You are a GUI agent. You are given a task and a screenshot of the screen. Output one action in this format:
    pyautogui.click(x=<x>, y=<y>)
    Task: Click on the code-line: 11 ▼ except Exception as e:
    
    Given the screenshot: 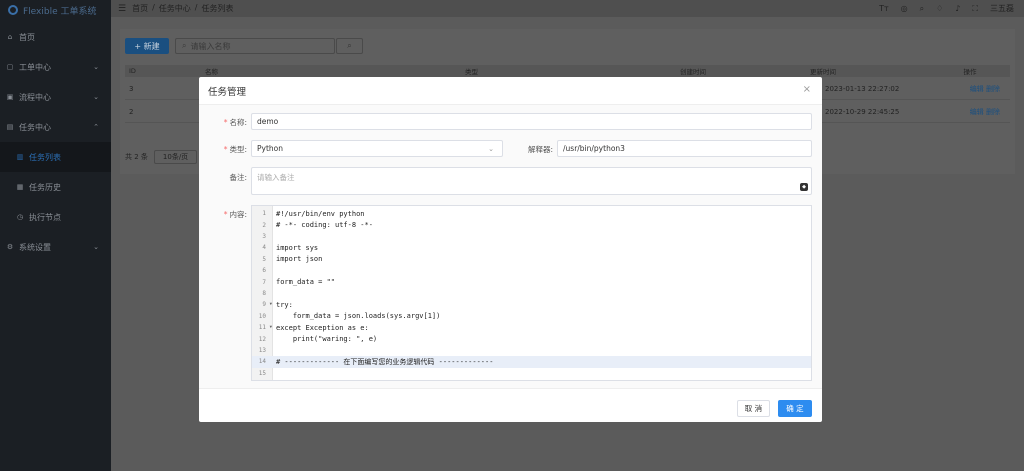 What is the action you would take?
    pyautogui.click(x=531, y=327)
    